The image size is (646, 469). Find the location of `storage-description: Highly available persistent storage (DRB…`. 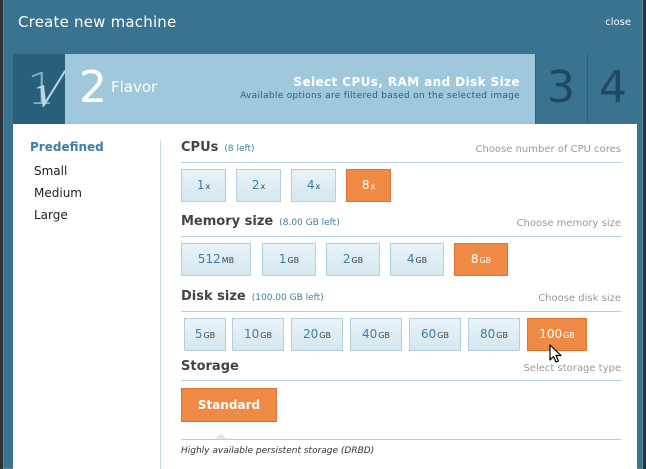

storage-description: Highly available persistent storage (DRB… is located at coordinates (278, 451).